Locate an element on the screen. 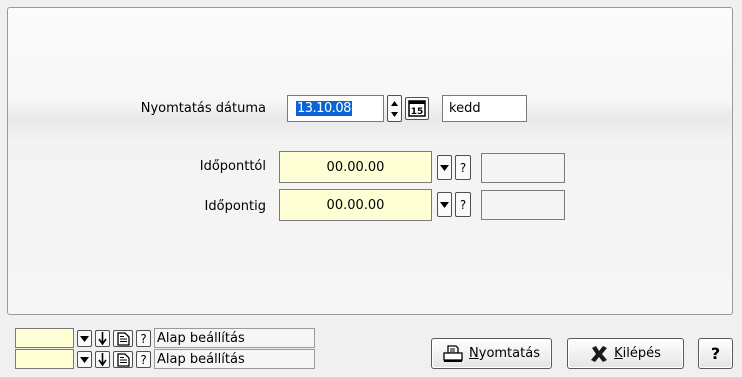  time-to-value: 00.00.00 is located at coordinates (355, 205).